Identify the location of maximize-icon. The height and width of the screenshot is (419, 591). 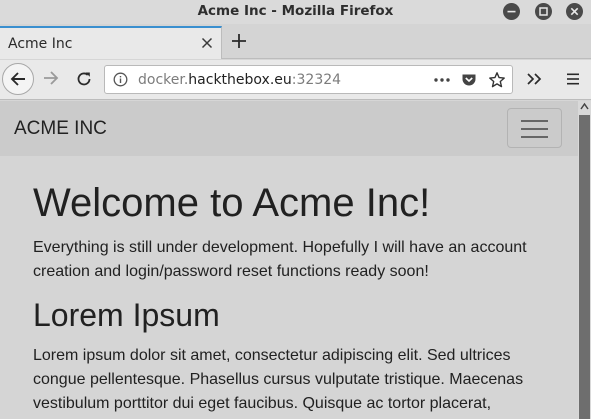
(543, 11).